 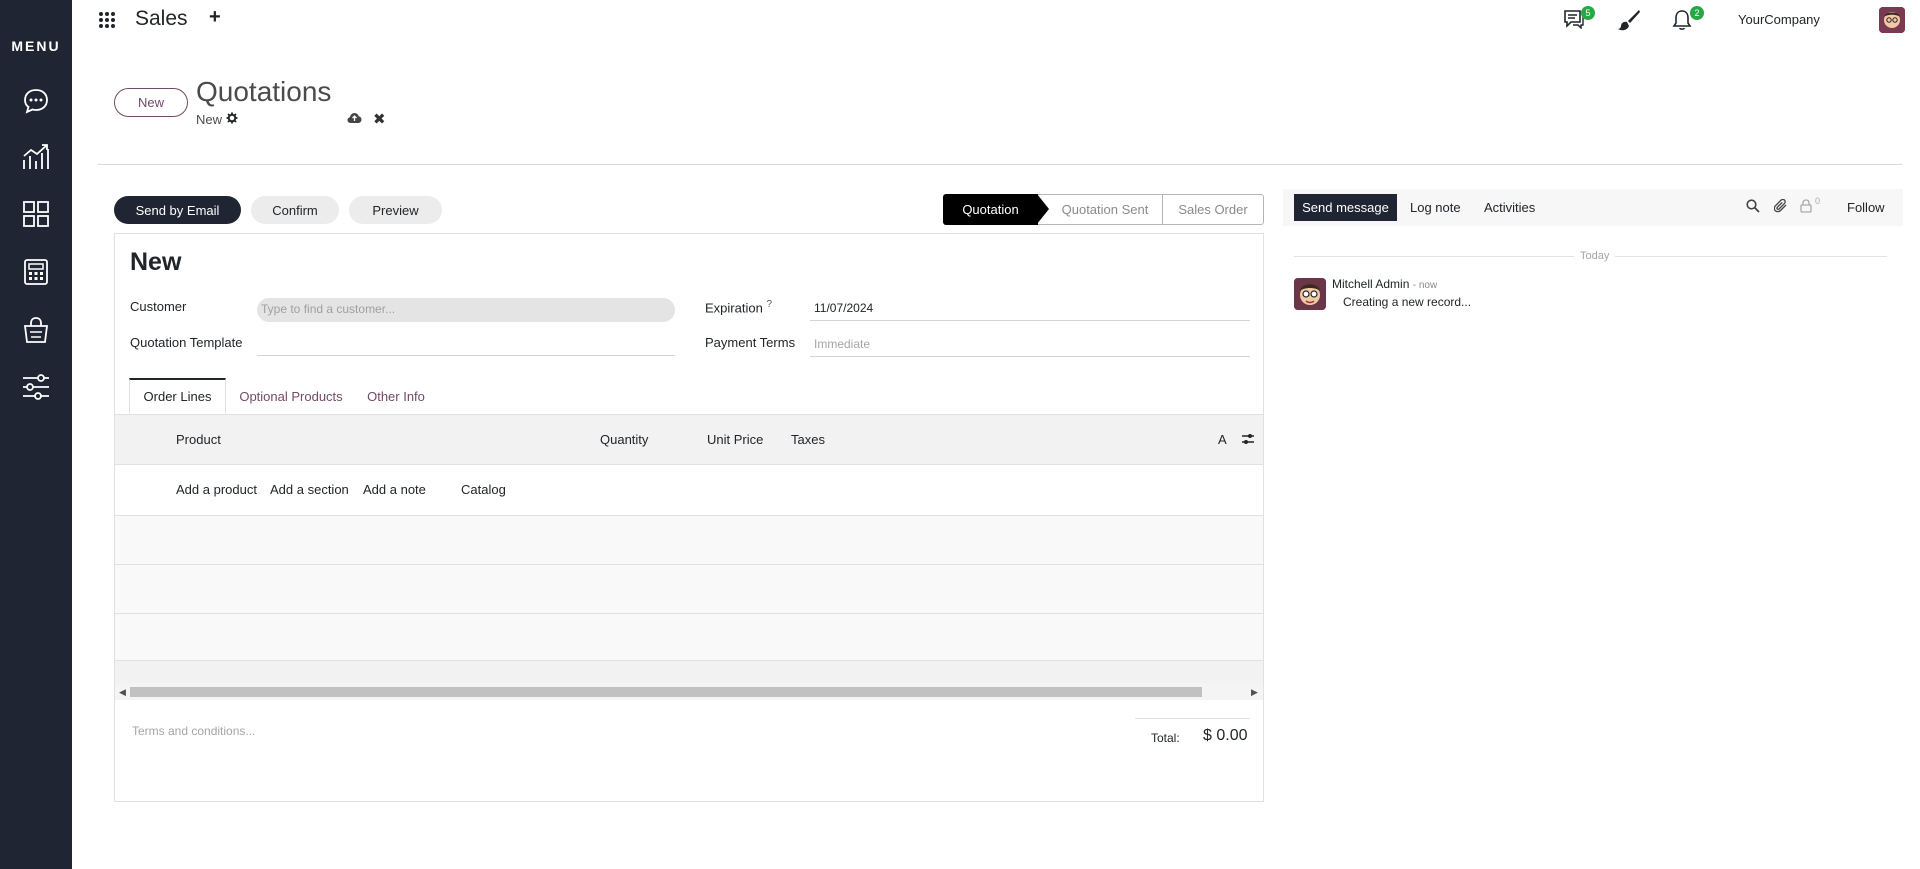 I want to click on quotation-template-input, so click(x=466, y=344).